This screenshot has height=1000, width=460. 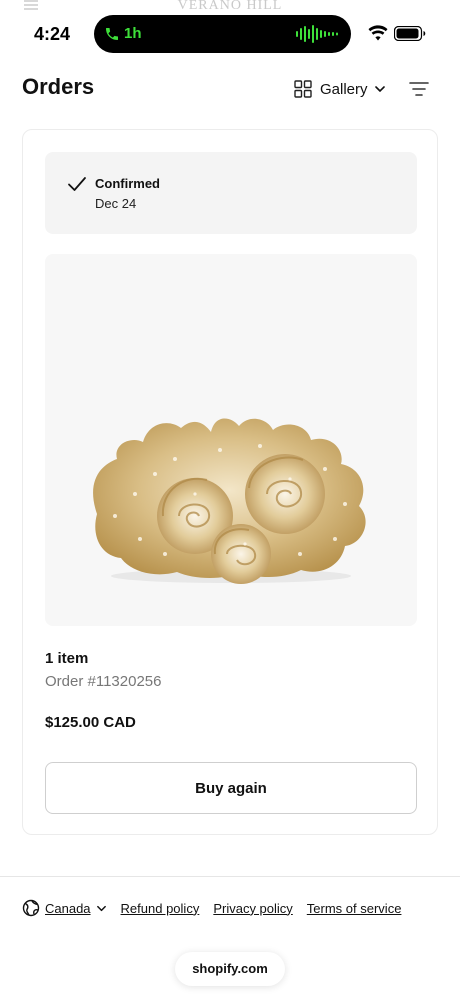 What do you see at coordinates (317, 34) in the screenshot?
I see `audio-wave-icon` at bounding box center [317, 34].